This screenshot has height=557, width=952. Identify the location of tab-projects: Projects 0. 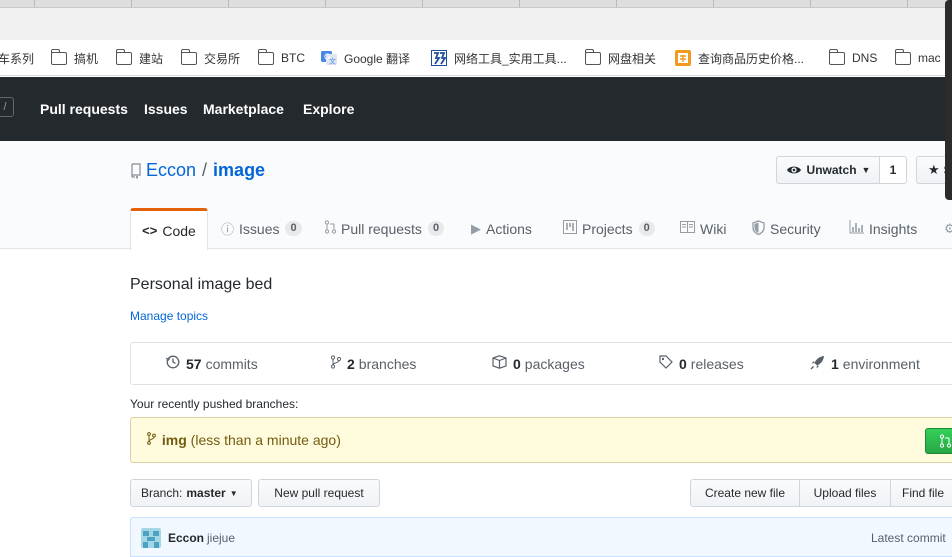
(609, 228).